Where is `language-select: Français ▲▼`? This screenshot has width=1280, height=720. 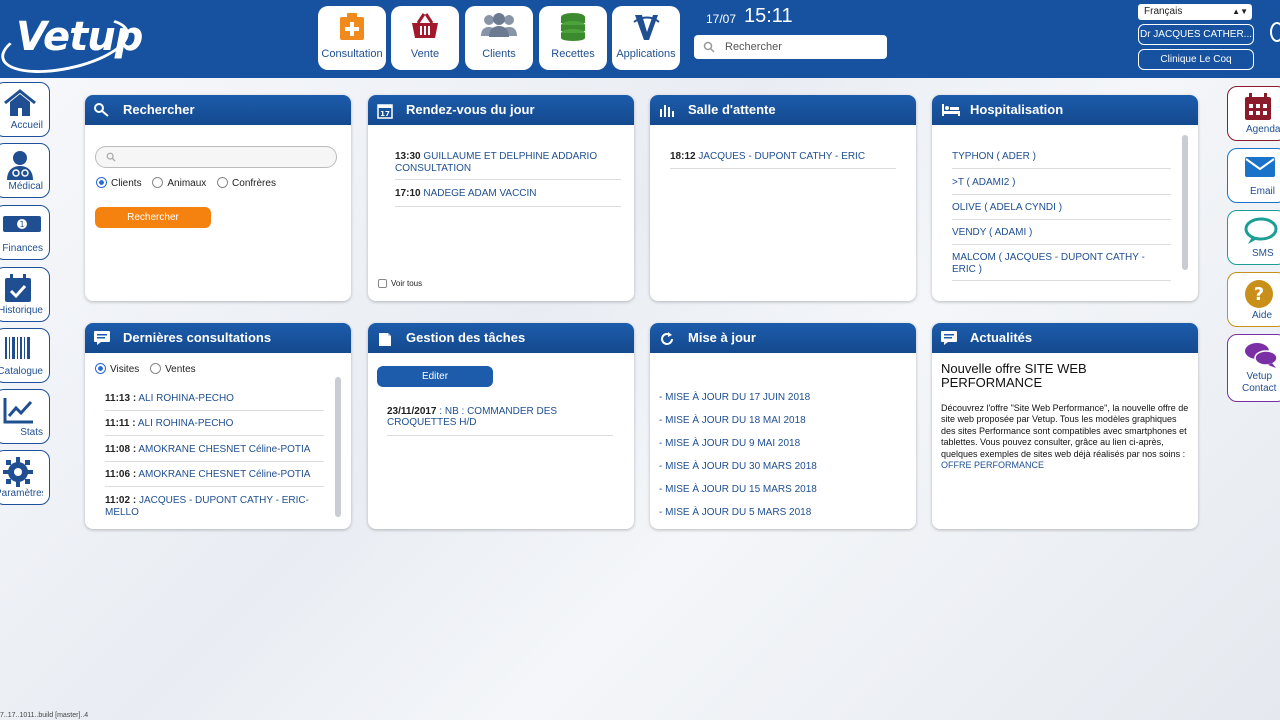 language-select: Français ▲▼ is located at coordinates (1195, 12).